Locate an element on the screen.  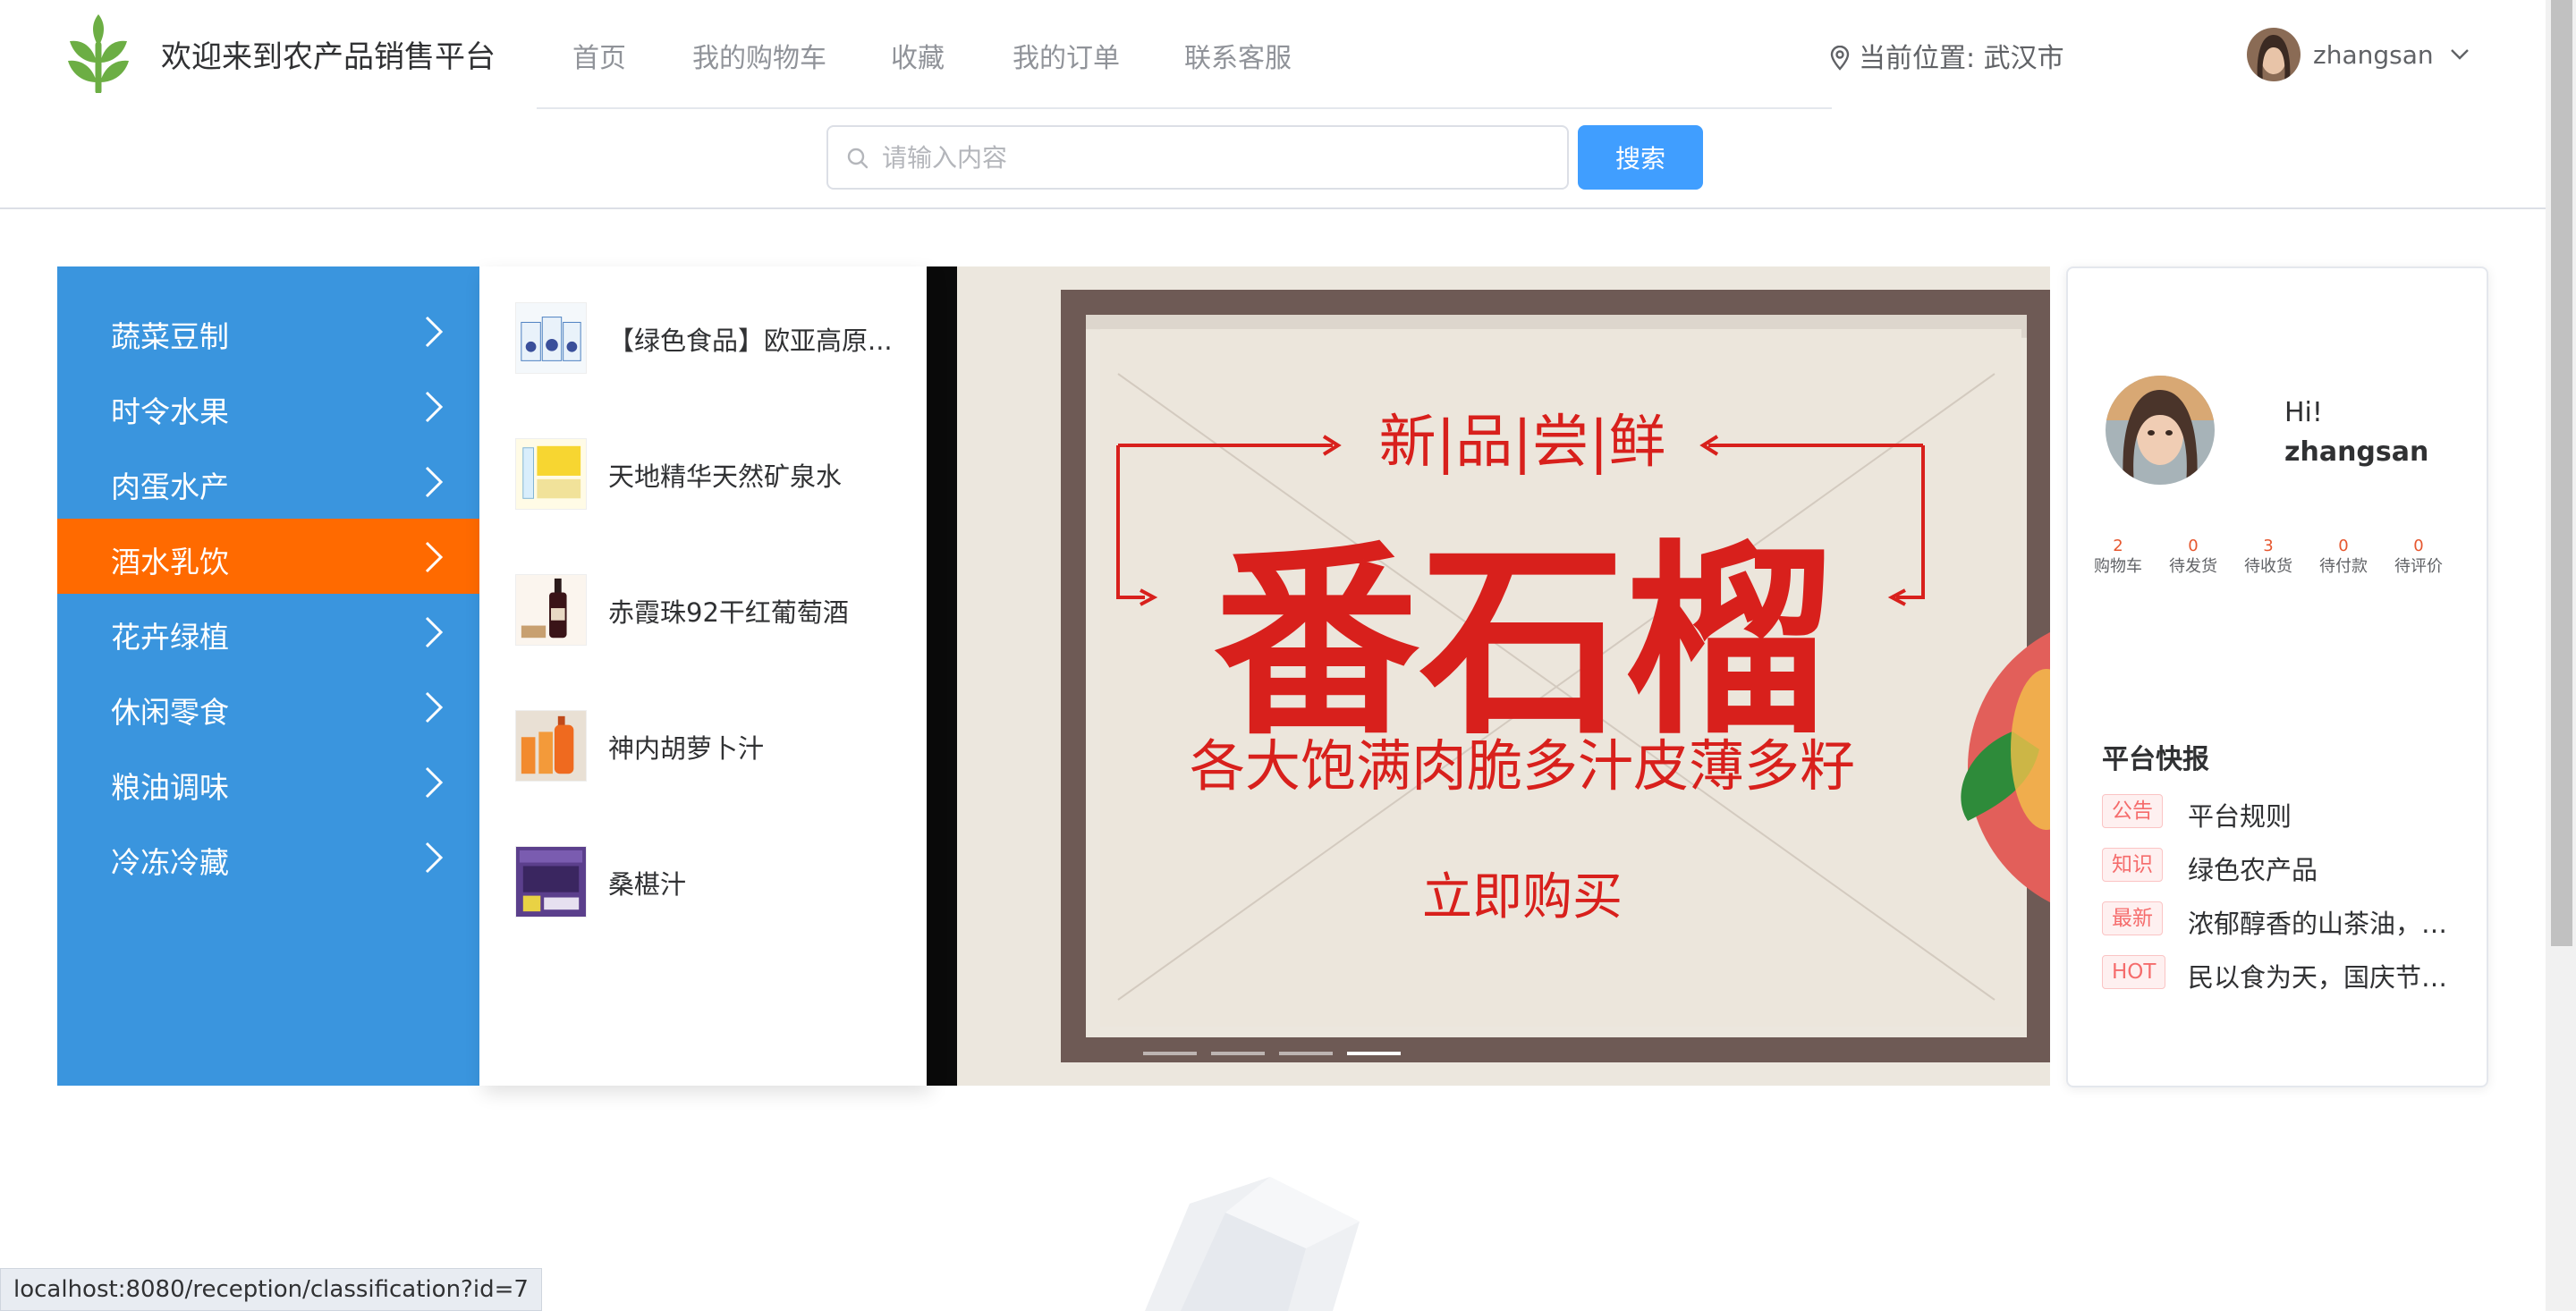
product-item: 天地精华天然矿泉水 is located at coordinates (712, 473).